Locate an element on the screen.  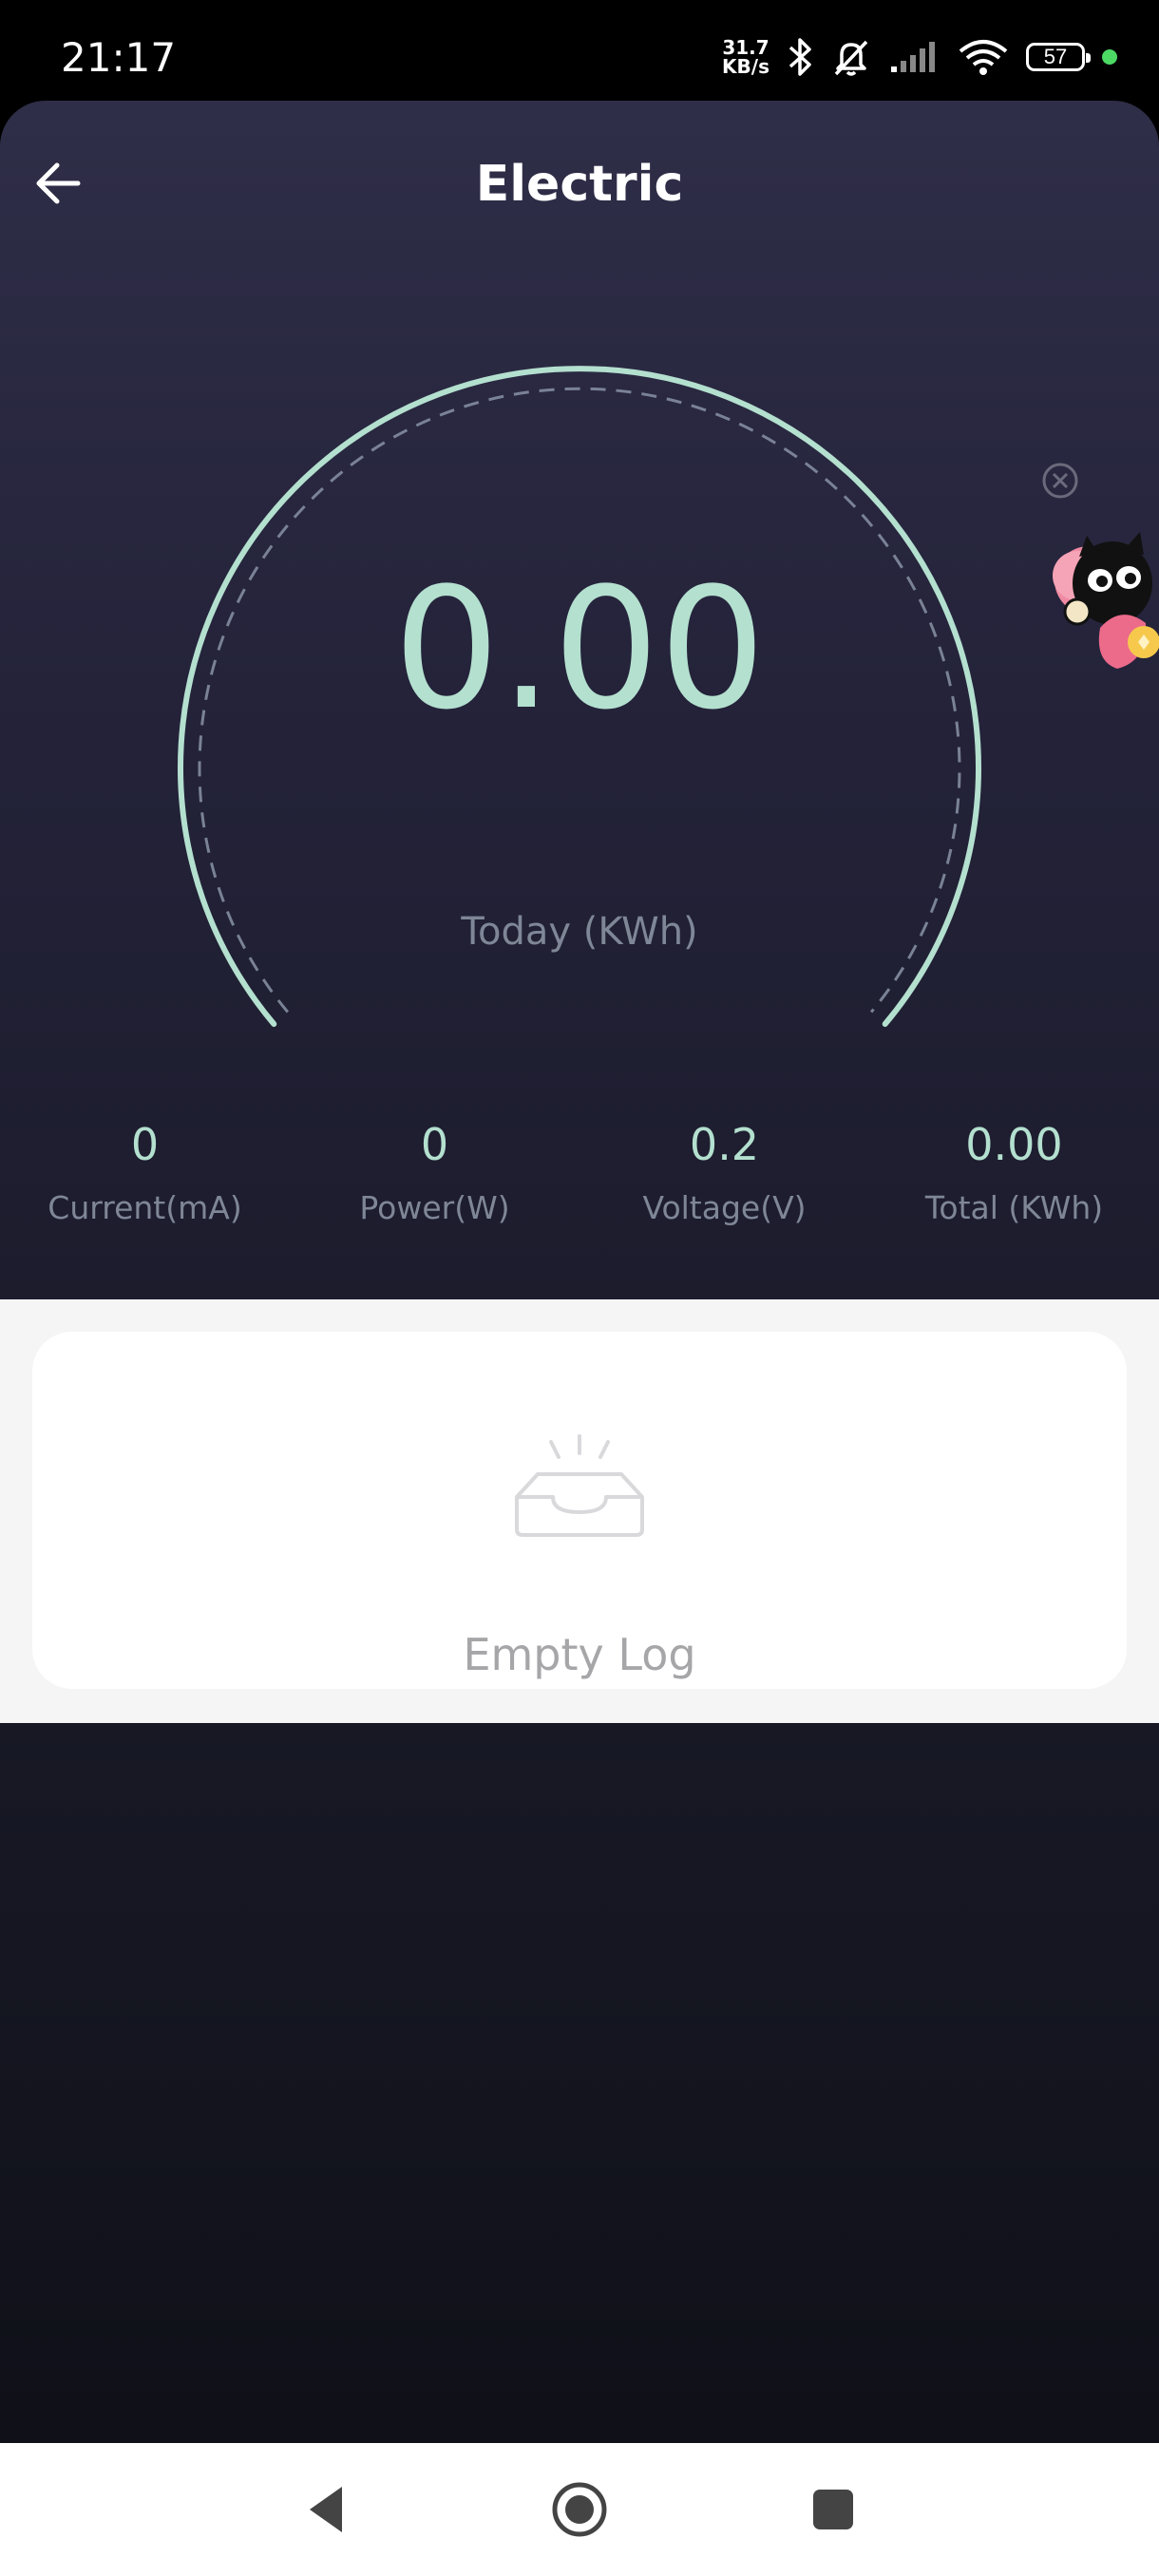
stat-label: Voltage(V) is located at coordinates (724, 1207).